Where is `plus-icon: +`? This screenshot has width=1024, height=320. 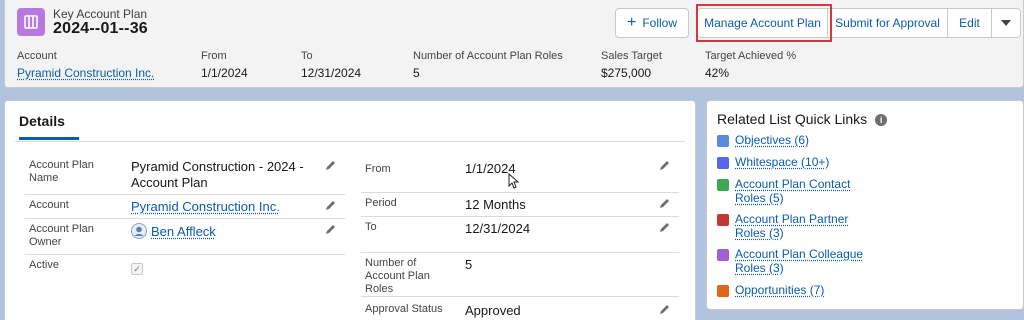 plus-icon: + is located at coordinates (631, 22).